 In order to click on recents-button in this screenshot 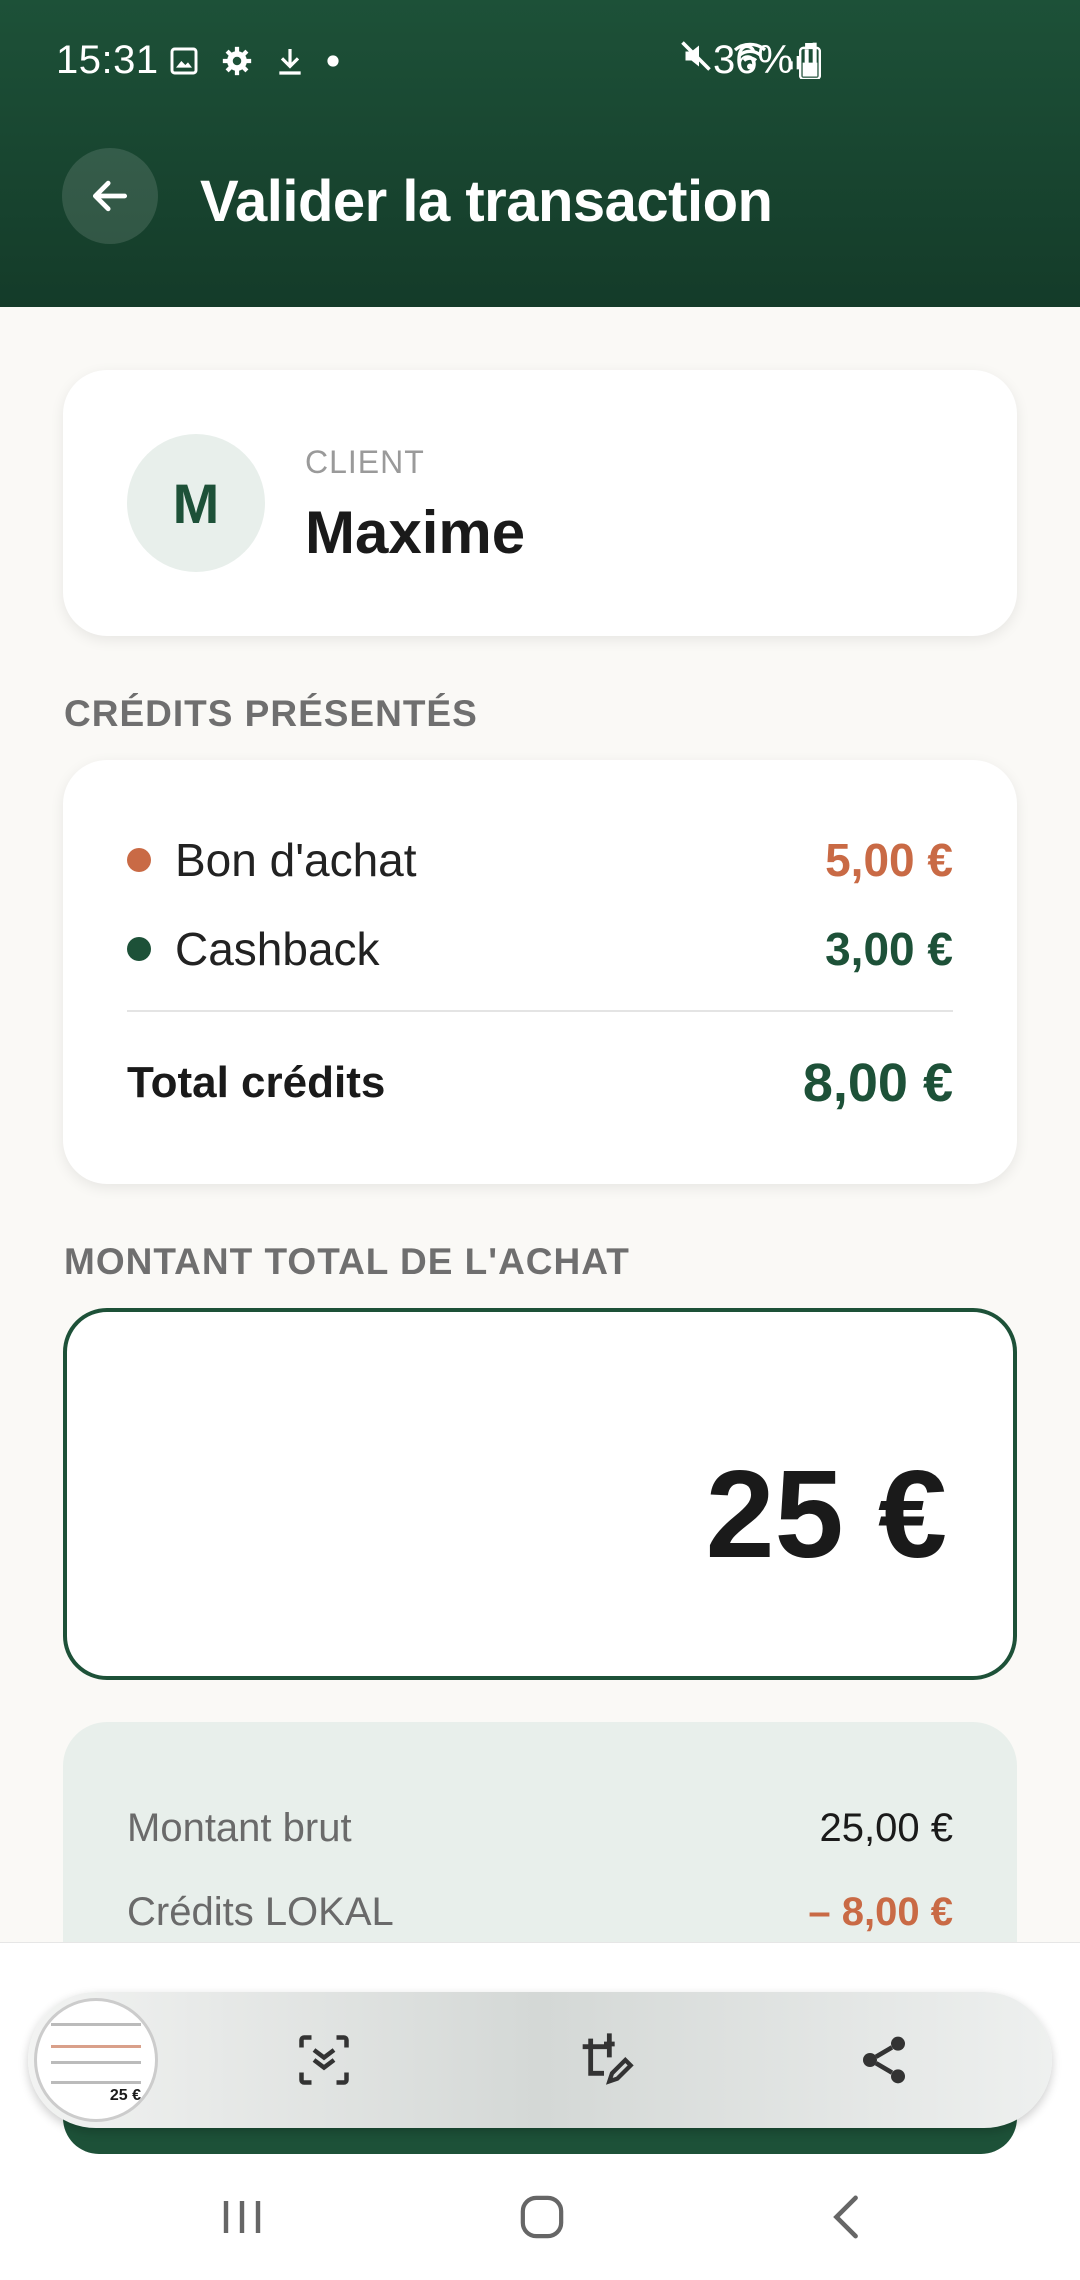, I will do `click(242, 2217)`.